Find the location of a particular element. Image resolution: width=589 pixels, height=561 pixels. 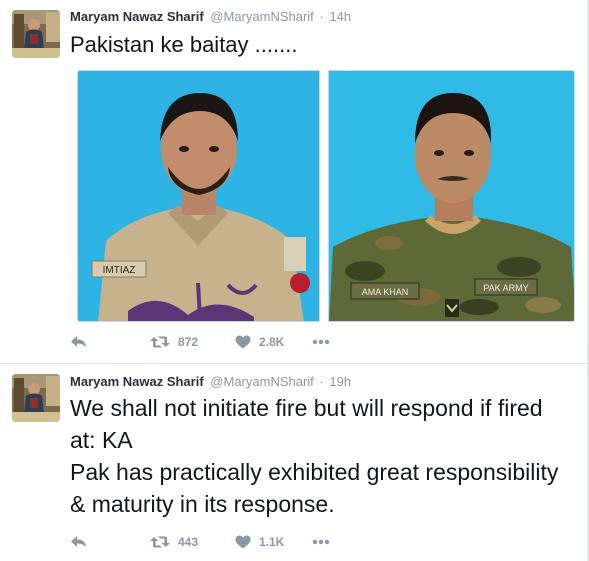

like-button: 1.1K is located at coordinates (259, 542).